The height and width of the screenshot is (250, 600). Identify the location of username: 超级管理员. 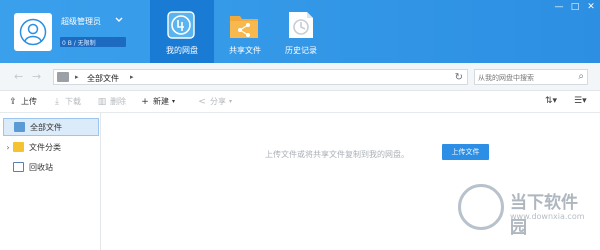
(81, 21).